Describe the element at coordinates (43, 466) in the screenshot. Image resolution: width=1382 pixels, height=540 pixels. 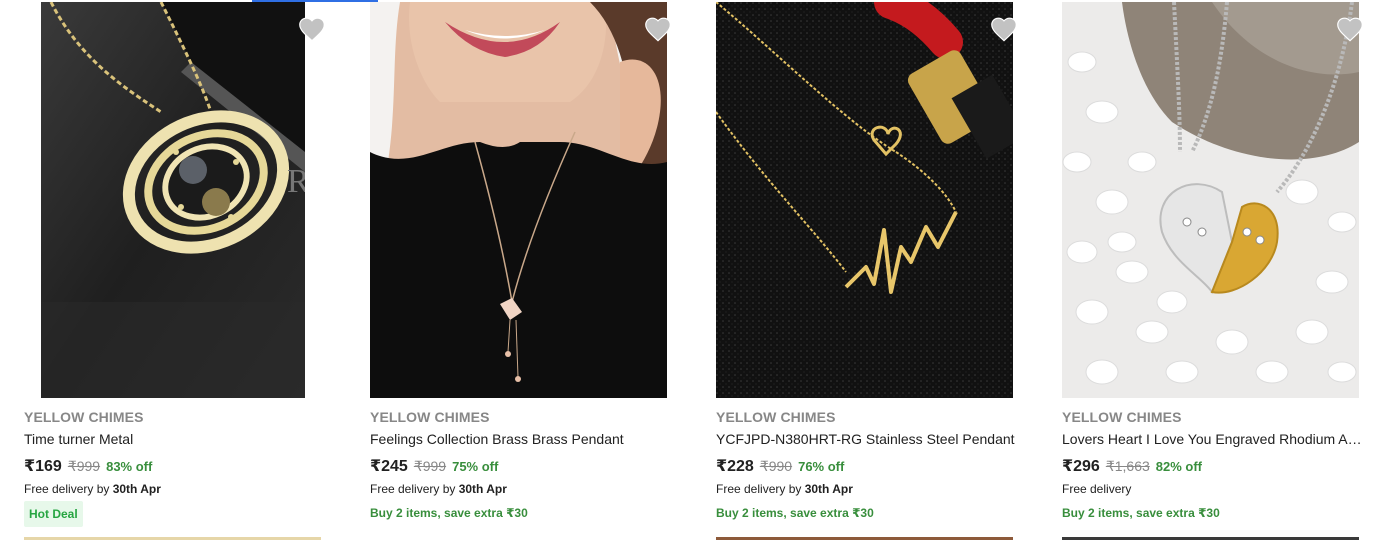
I see `product-price: ₹169` at that location.